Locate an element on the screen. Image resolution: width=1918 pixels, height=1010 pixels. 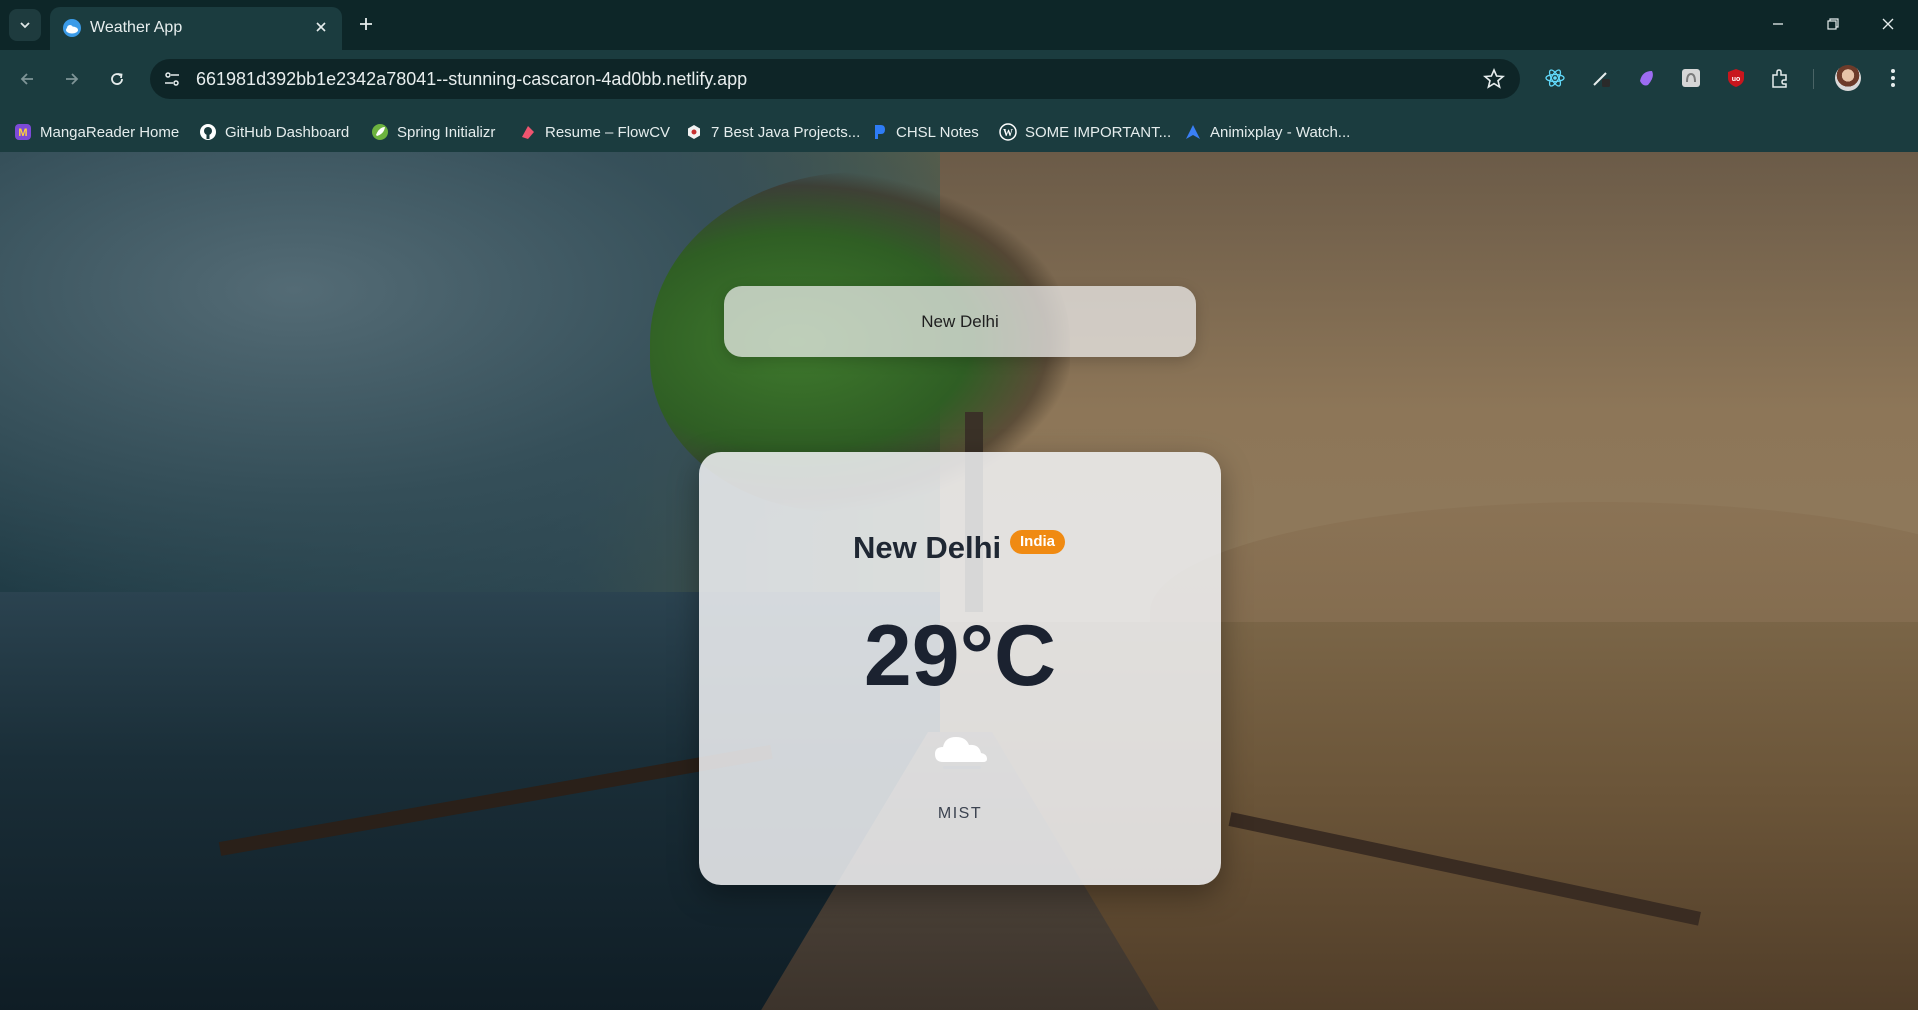
weather-card: New Delhi India 29°C MIST is located at coordinates (960, 668).